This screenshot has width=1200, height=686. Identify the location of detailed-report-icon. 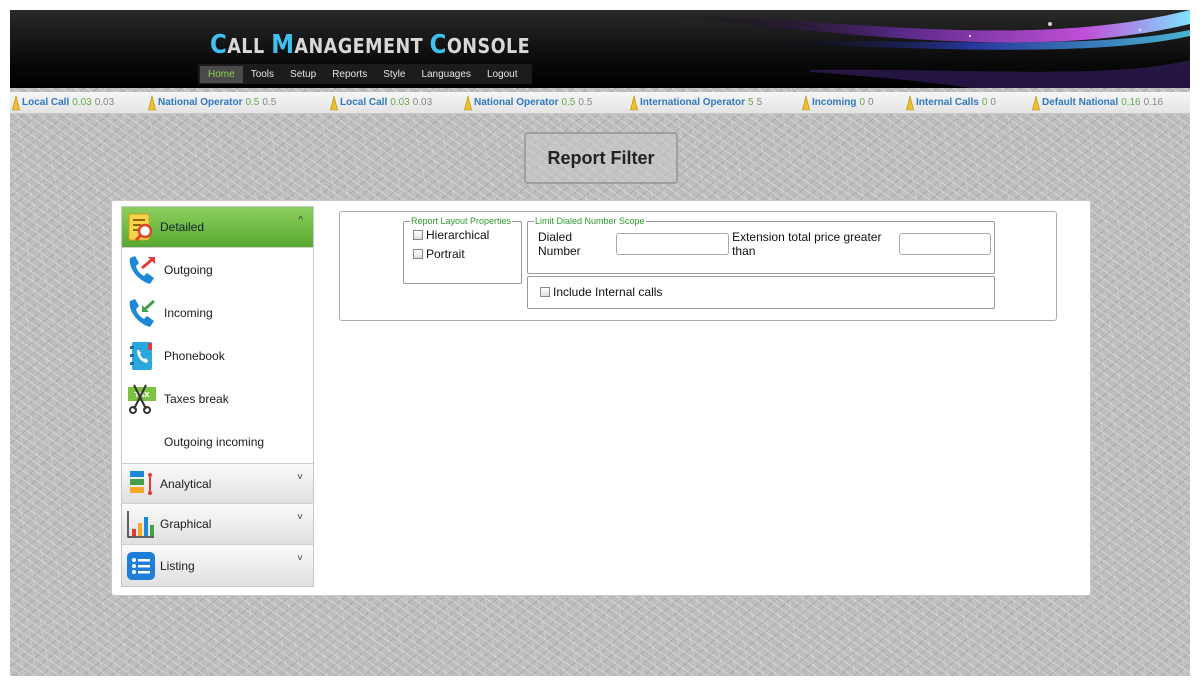
(140, 227).